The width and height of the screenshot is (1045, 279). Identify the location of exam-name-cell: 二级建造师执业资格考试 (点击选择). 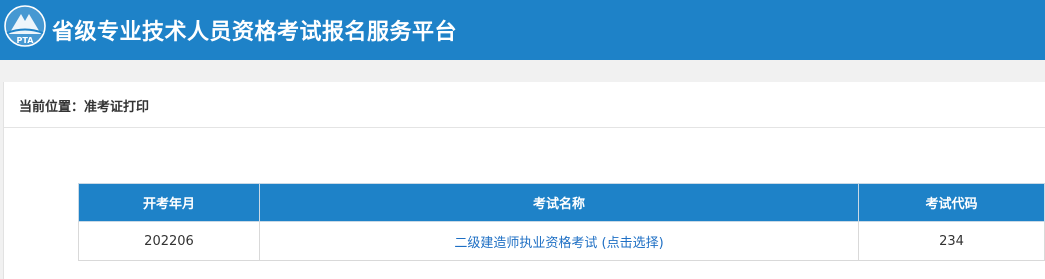
(559, 241).